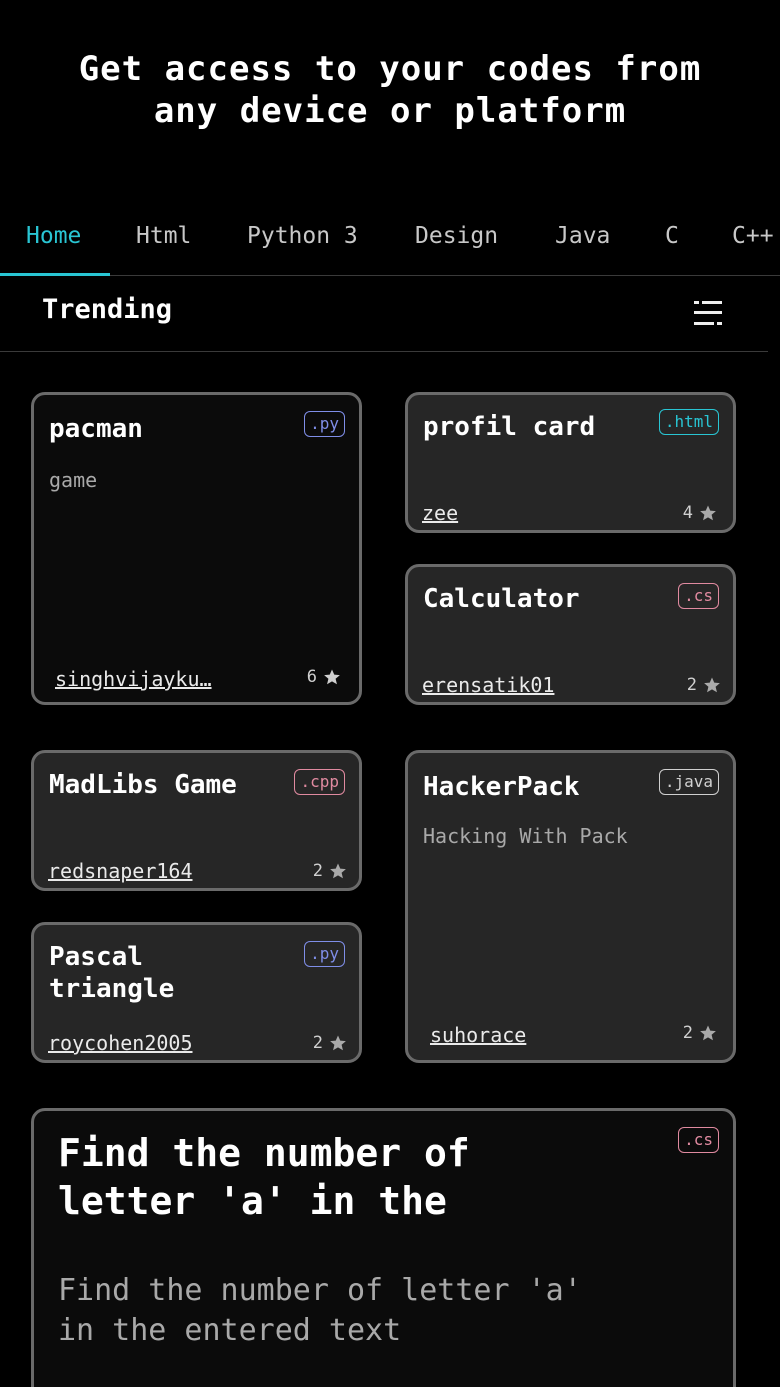 The width and height of the screenshot is (780, 1387). What do you see at coordinates (753, 242) in the screenshot?
I see `tab-cpp: C++` at bounding box center [753, 242].